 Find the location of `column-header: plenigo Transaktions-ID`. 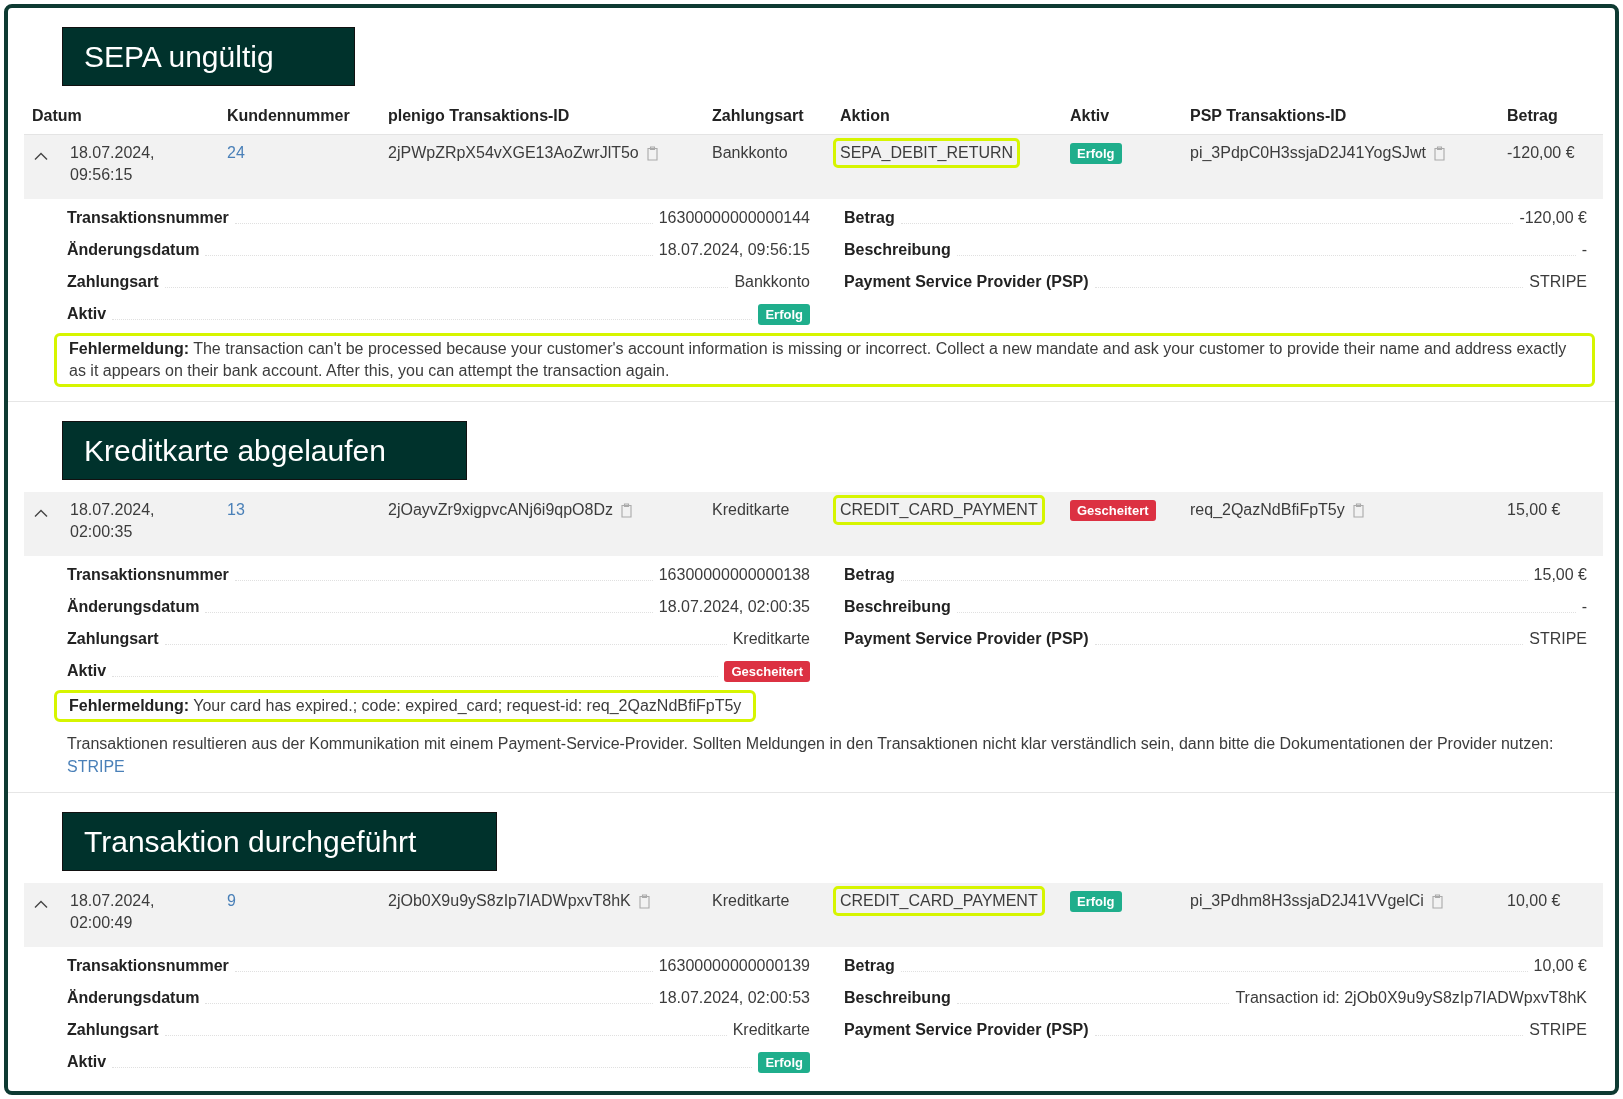

column-header: plenigo Transaktions-ID is located at coordinates (479, 116).